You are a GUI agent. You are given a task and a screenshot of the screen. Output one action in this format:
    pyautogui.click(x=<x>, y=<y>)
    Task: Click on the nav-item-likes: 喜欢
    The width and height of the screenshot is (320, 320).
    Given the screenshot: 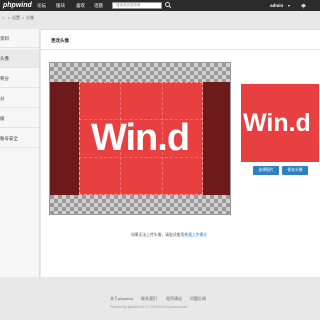 What is the action you would take?
    pyautogui.click(x=80, y=5)
    